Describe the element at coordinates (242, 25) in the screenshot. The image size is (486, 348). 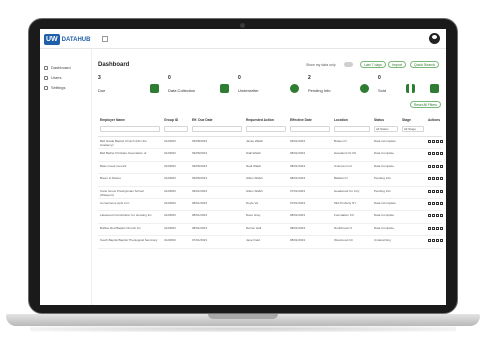
I see `camera-icon` at that location.